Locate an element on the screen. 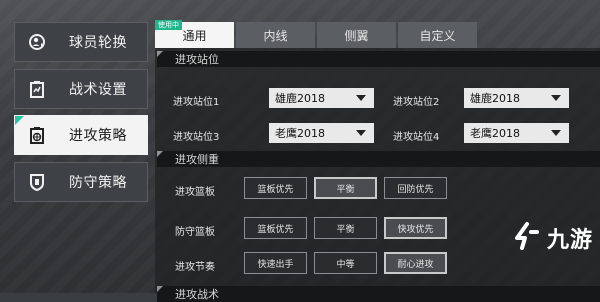 The image size is (600, 302). option-button: 快速出手 is located at coordinates (275, 263).